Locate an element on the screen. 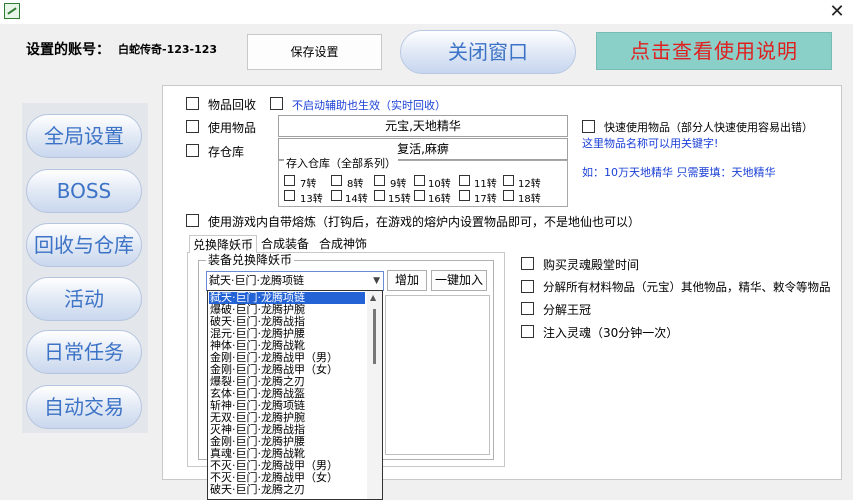  keyword-note: 这里物品名称可以用关键字! is located at coordinates (650, 143).